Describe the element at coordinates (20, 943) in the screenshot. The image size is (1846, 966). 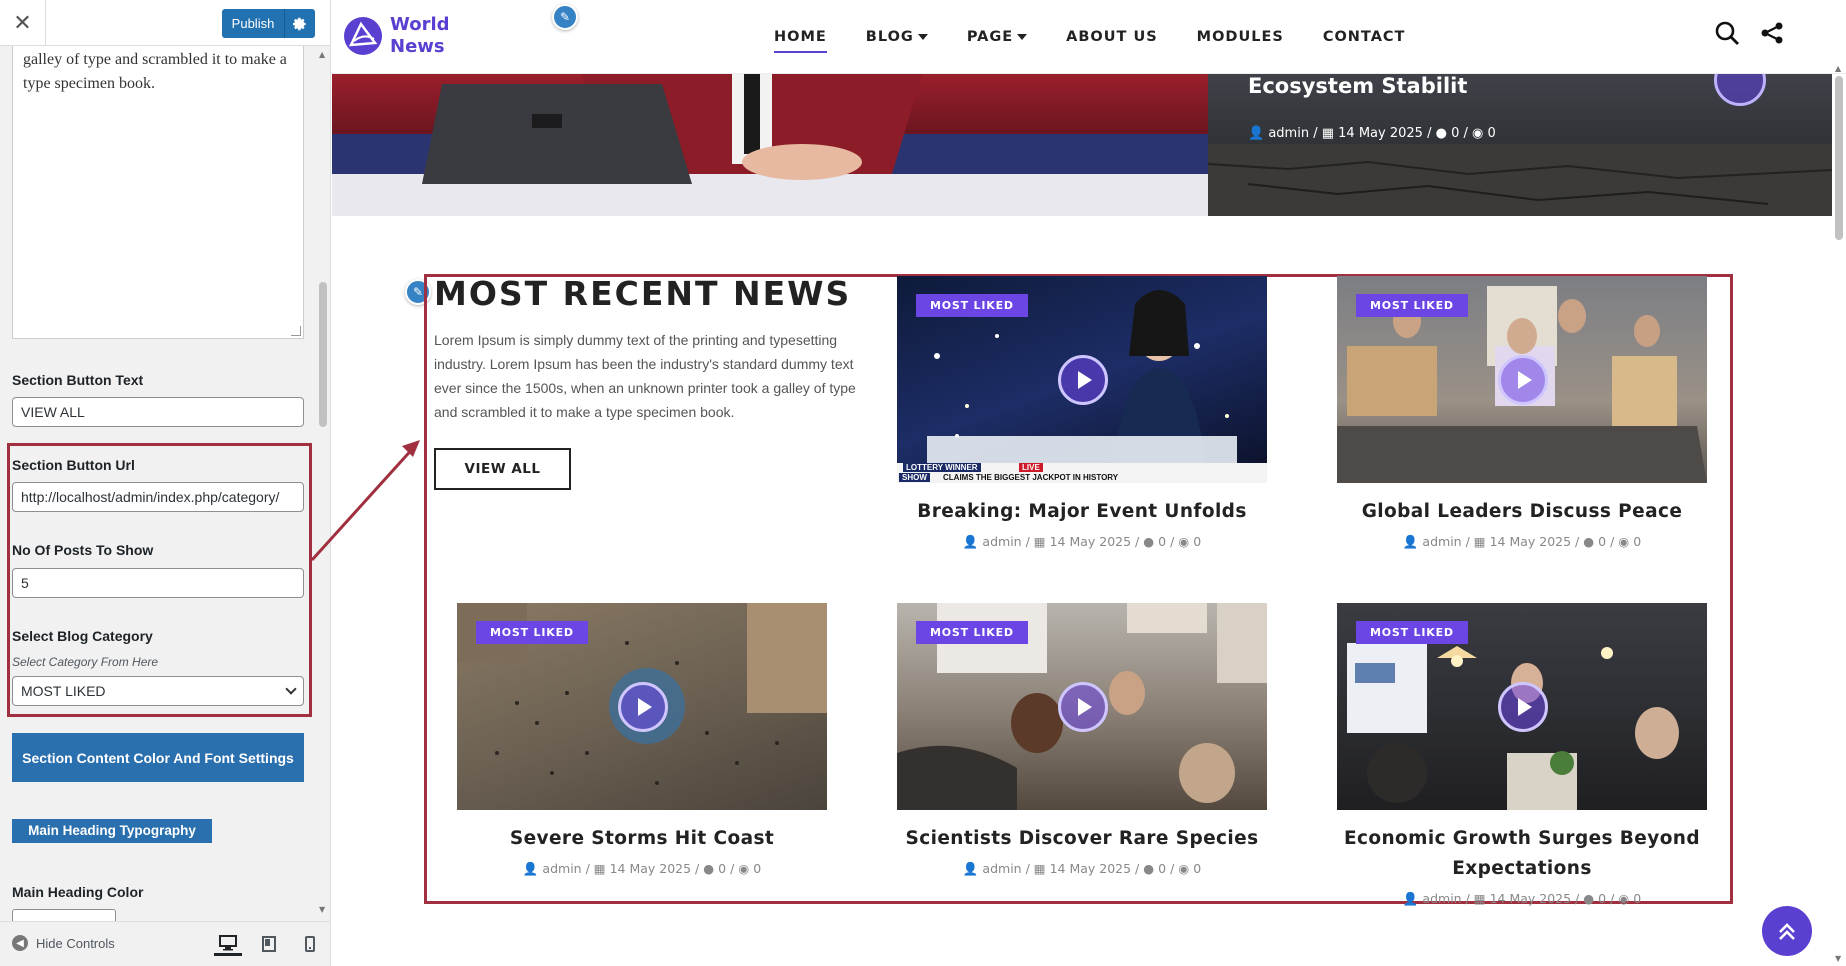
I see `collapse-arrow-icon: ◀` at that location.